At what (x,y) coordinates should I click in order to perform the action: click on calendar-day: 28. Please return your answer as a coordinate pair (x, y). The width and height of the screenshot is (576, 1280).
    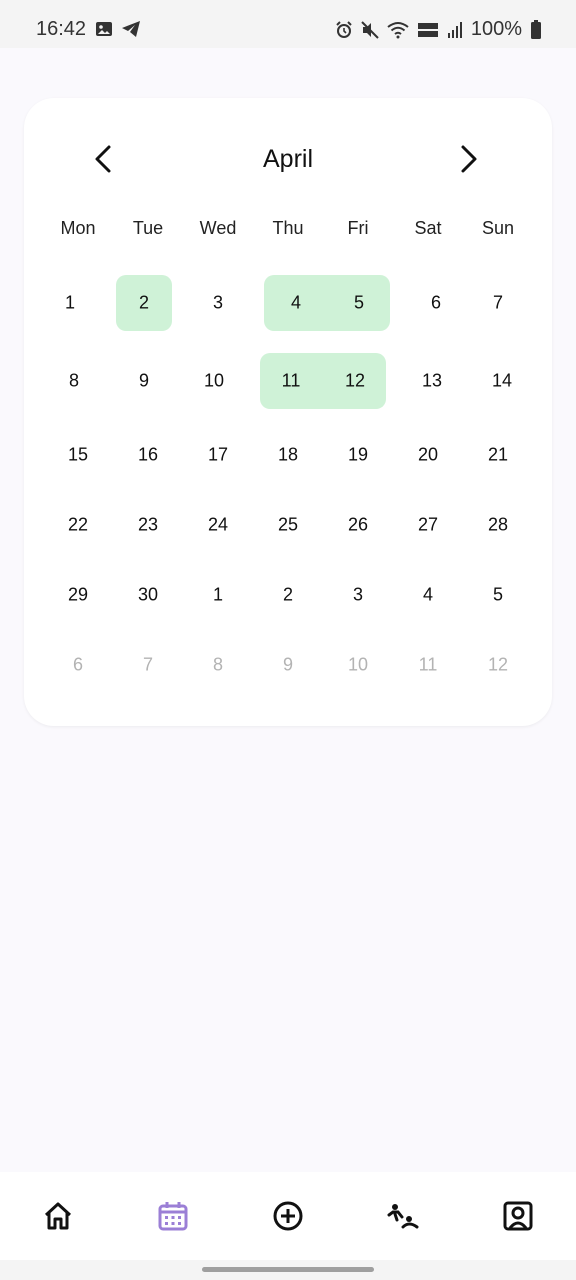
    Looking at the image, I should click on (498, 525).